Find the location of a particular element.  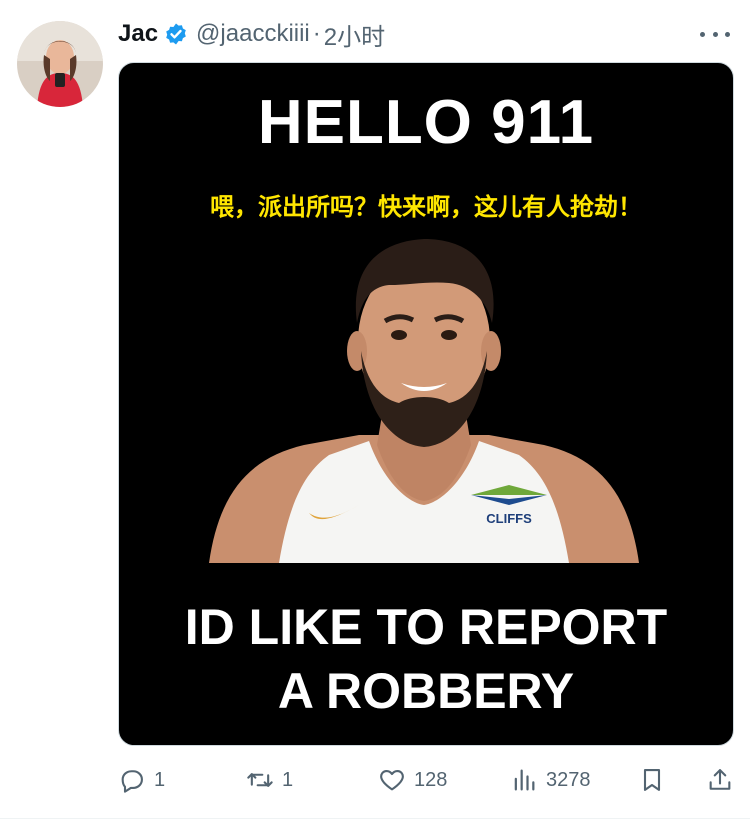

tweet-divider is located at coordinates (375, 818).